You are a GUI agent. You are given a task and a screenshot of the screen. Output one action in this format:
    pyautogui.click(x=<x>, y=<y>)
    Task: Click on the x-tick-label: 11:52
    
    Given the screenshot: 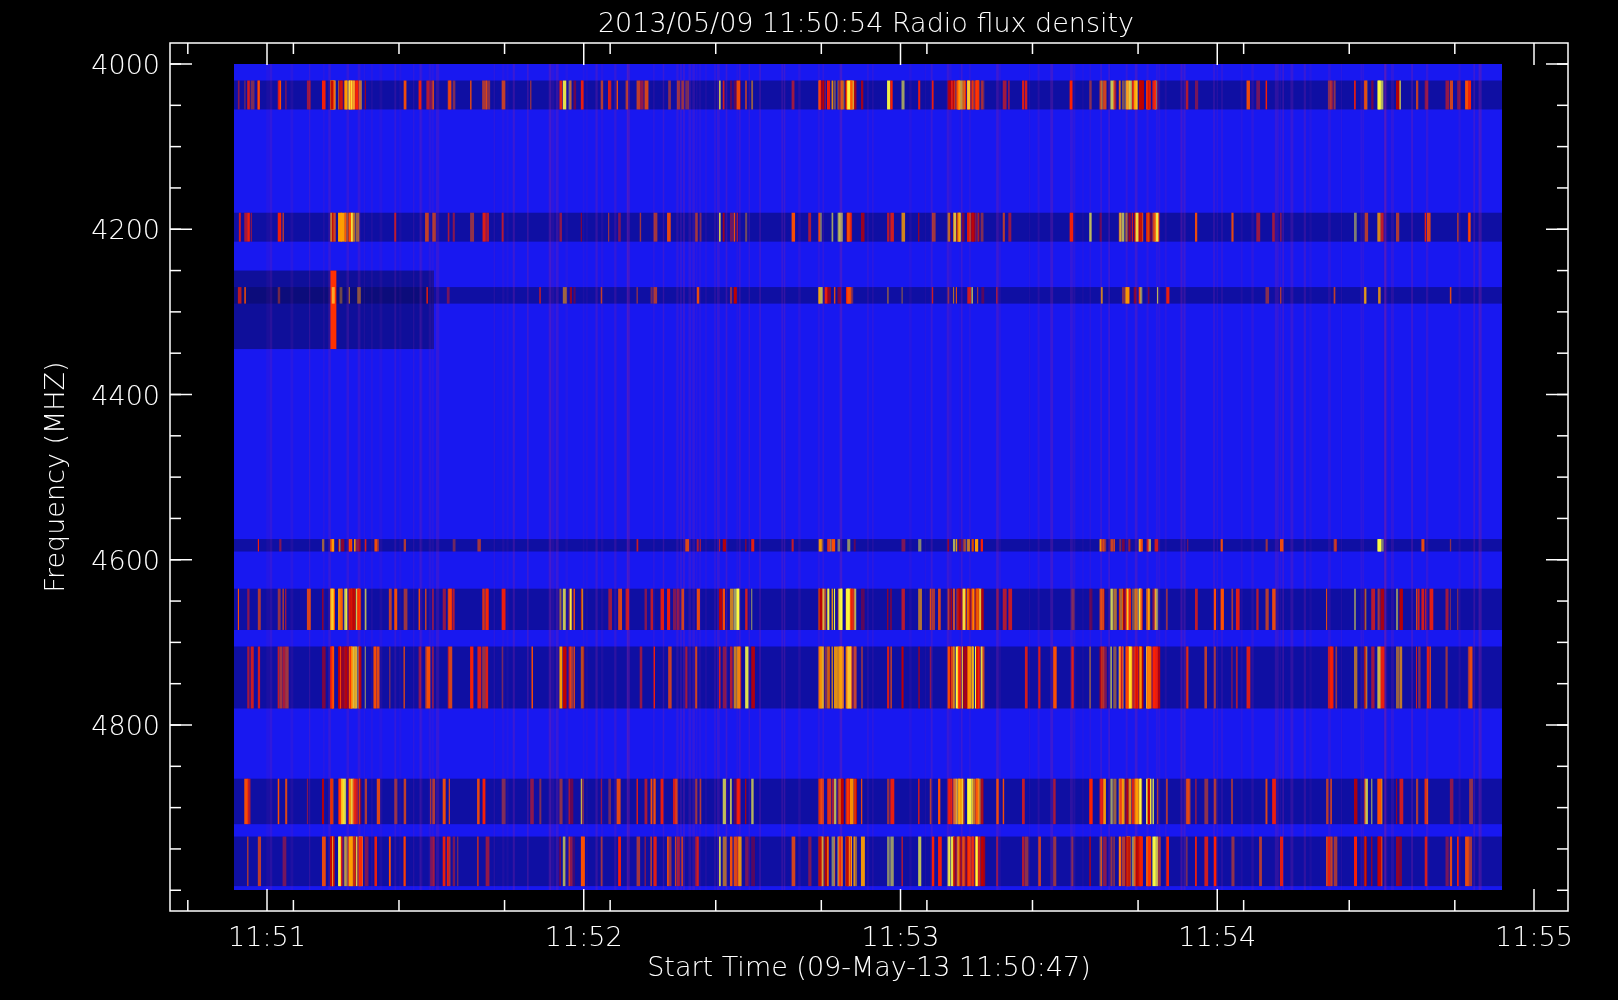 What is the action you would take?
    pyautogui.click(x=583, y=936)
    